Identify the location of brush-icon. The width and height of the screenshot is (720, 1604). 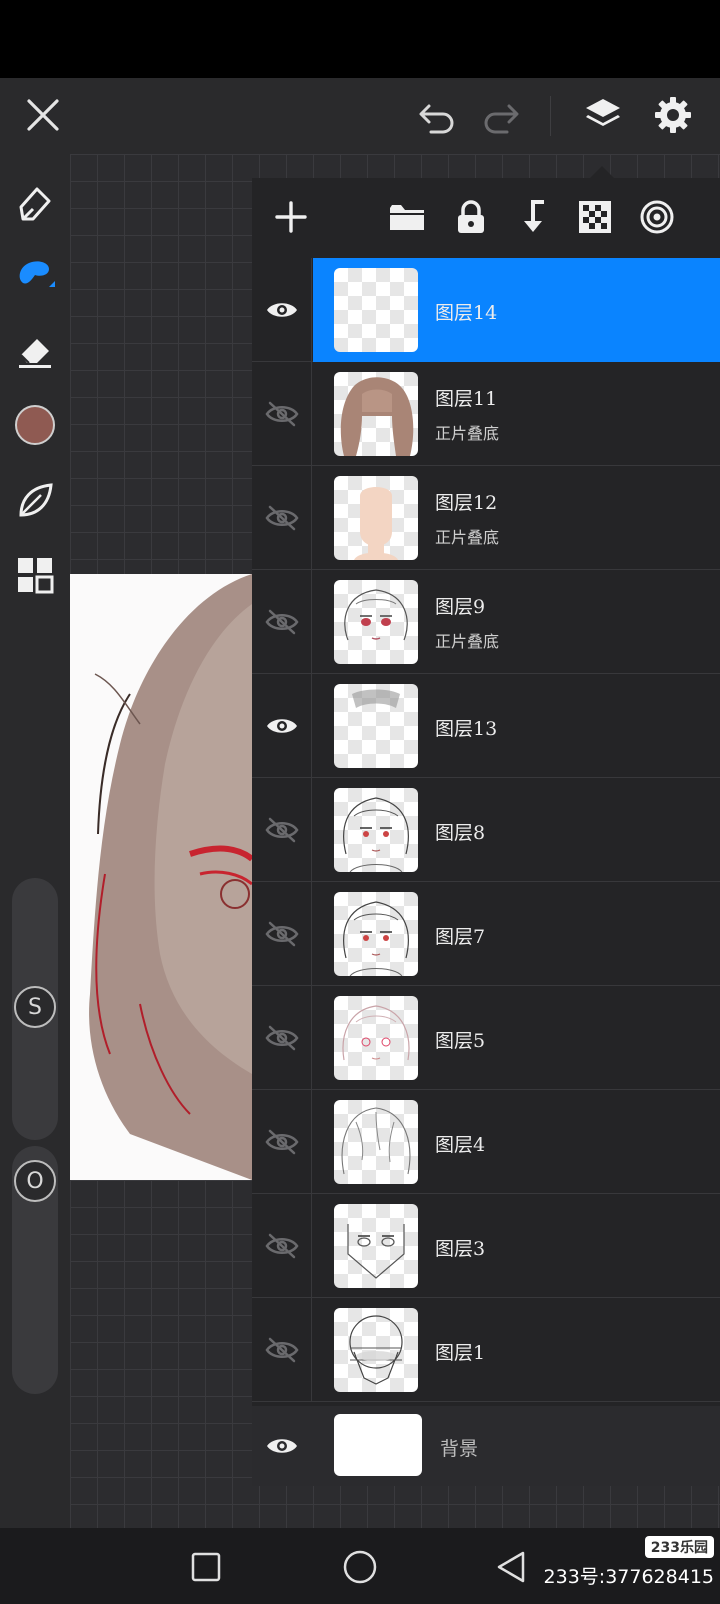
(35, 275).